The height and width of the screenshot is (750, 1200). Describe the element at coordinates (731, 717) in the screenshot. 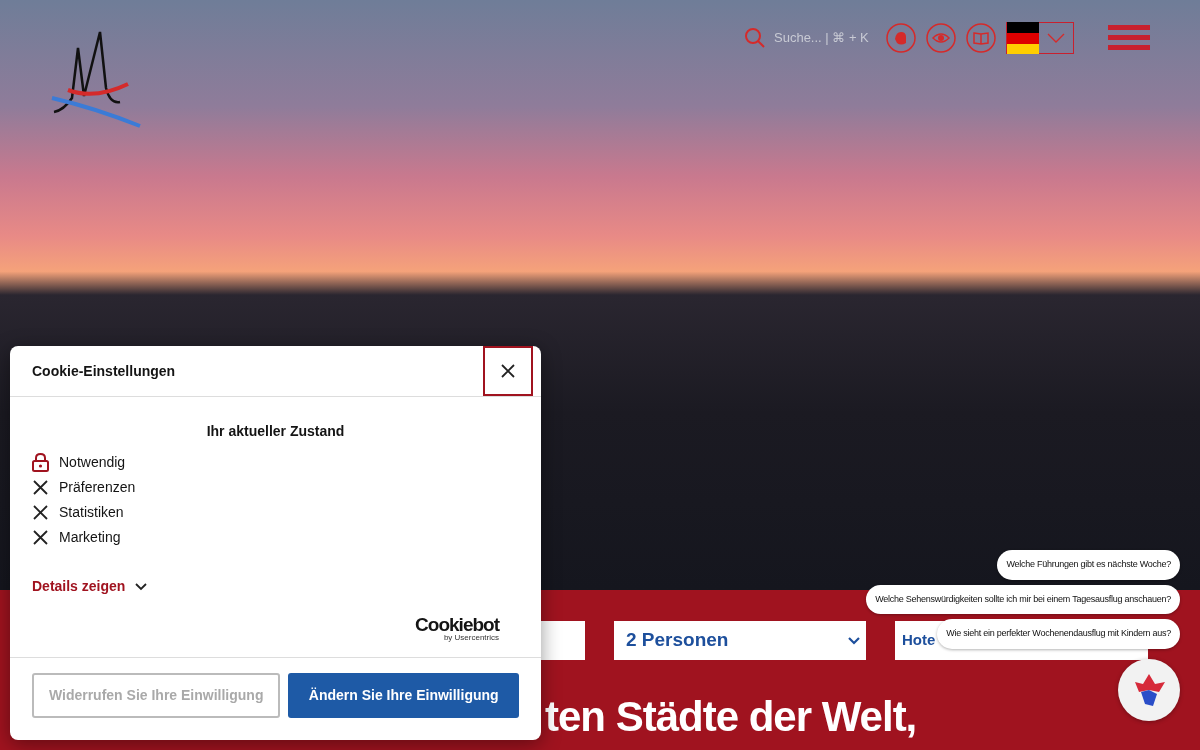

I see `headline: ten Städte der Welt,` at that location.